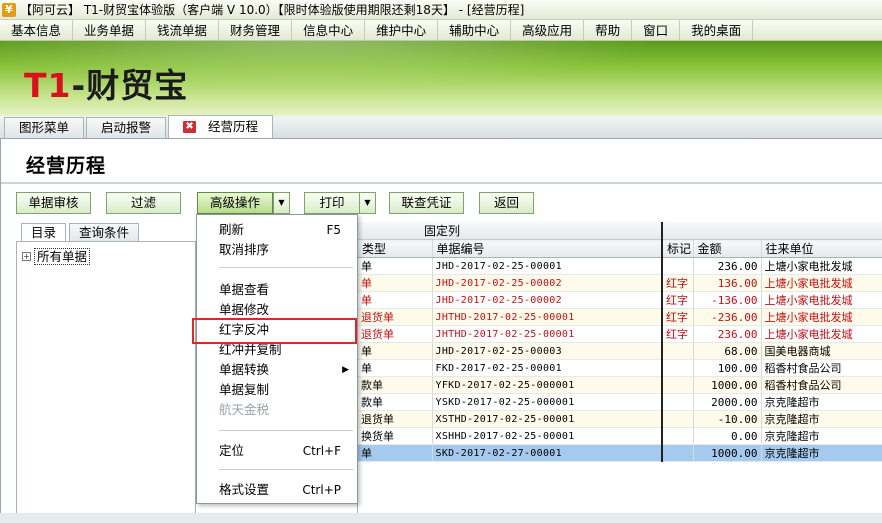 The image size is (882, 523). I want to click on menu-cashflow-docs: 钱流单据, so click(183, 30).